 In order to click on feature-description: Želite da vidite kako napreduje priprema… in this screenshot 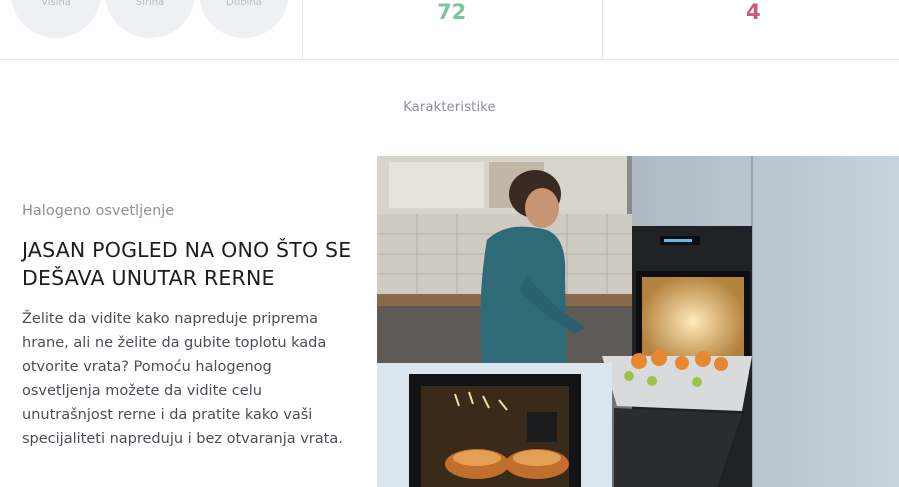, I will do `click(182, 379)`.